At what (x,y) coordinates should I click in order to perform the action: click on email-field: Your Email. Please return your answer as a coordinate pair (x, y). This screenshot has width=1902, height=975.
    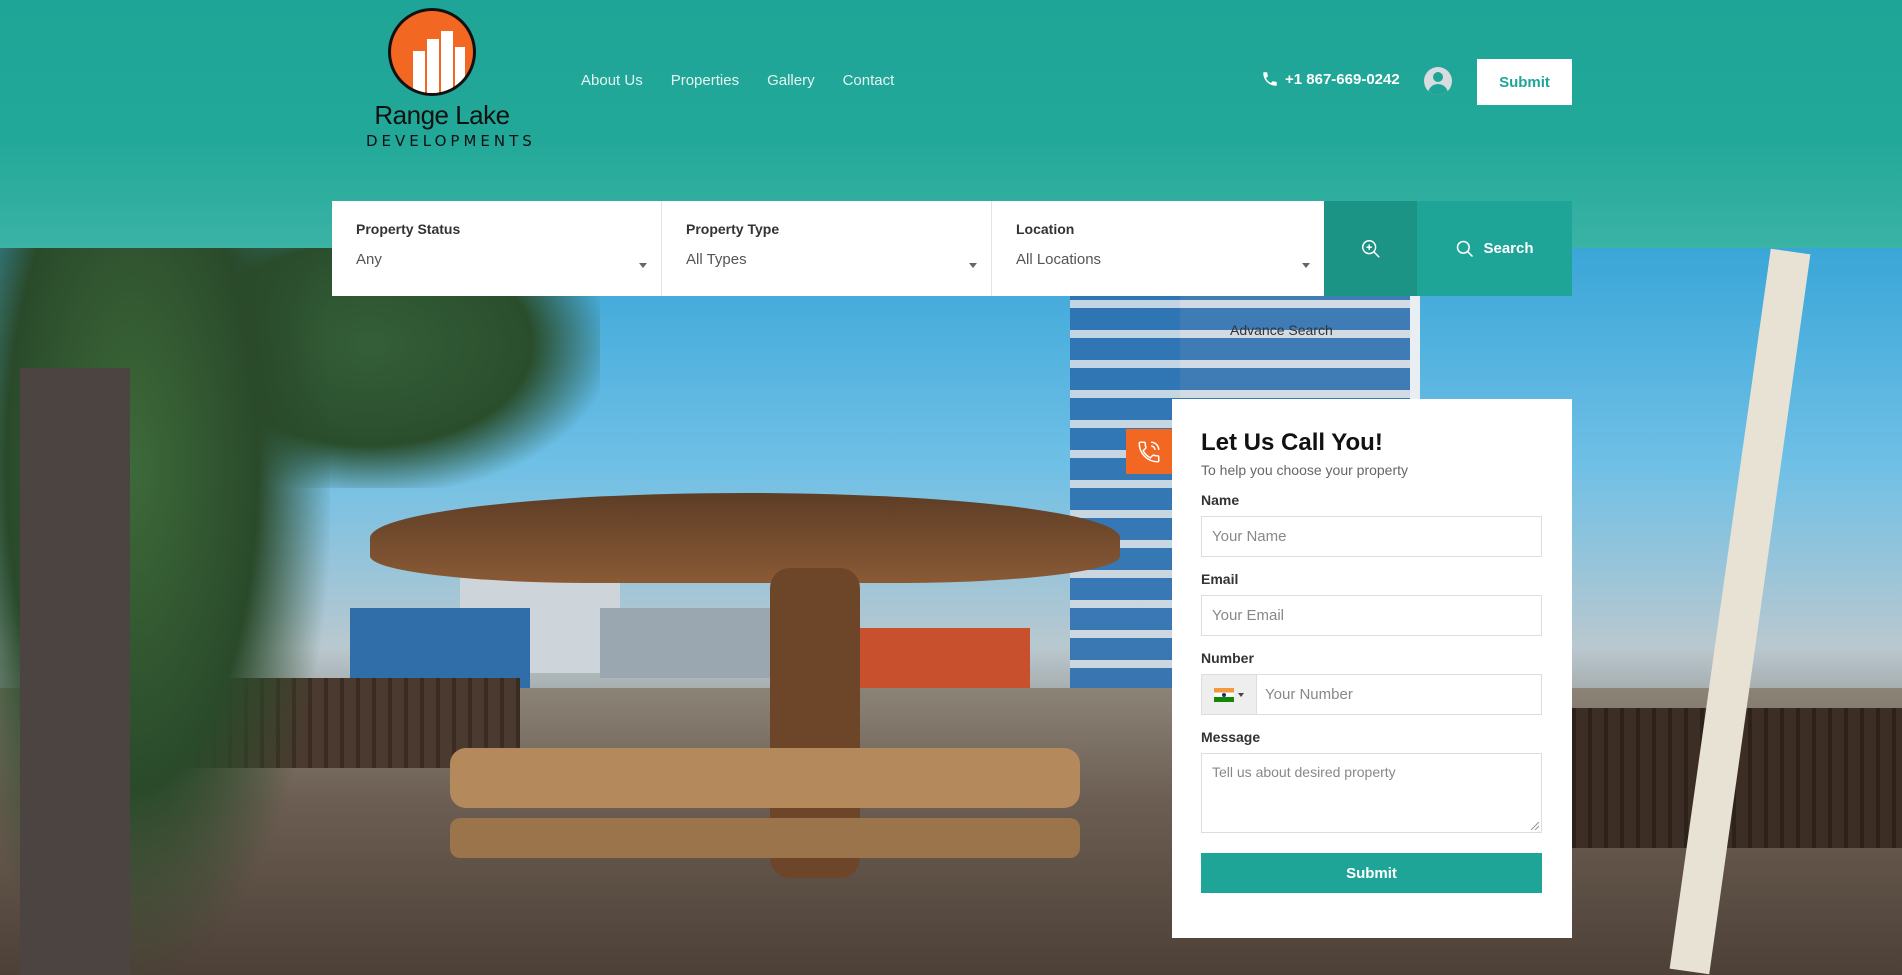
    Looking at the image, I should click on (1371, 615).